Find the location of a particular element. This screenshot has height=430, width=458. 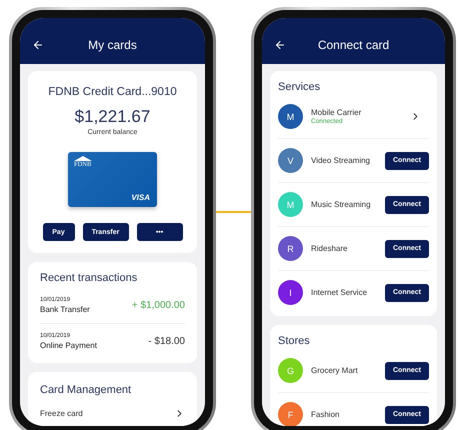

avatar: F is located at coordinates (290, 414).